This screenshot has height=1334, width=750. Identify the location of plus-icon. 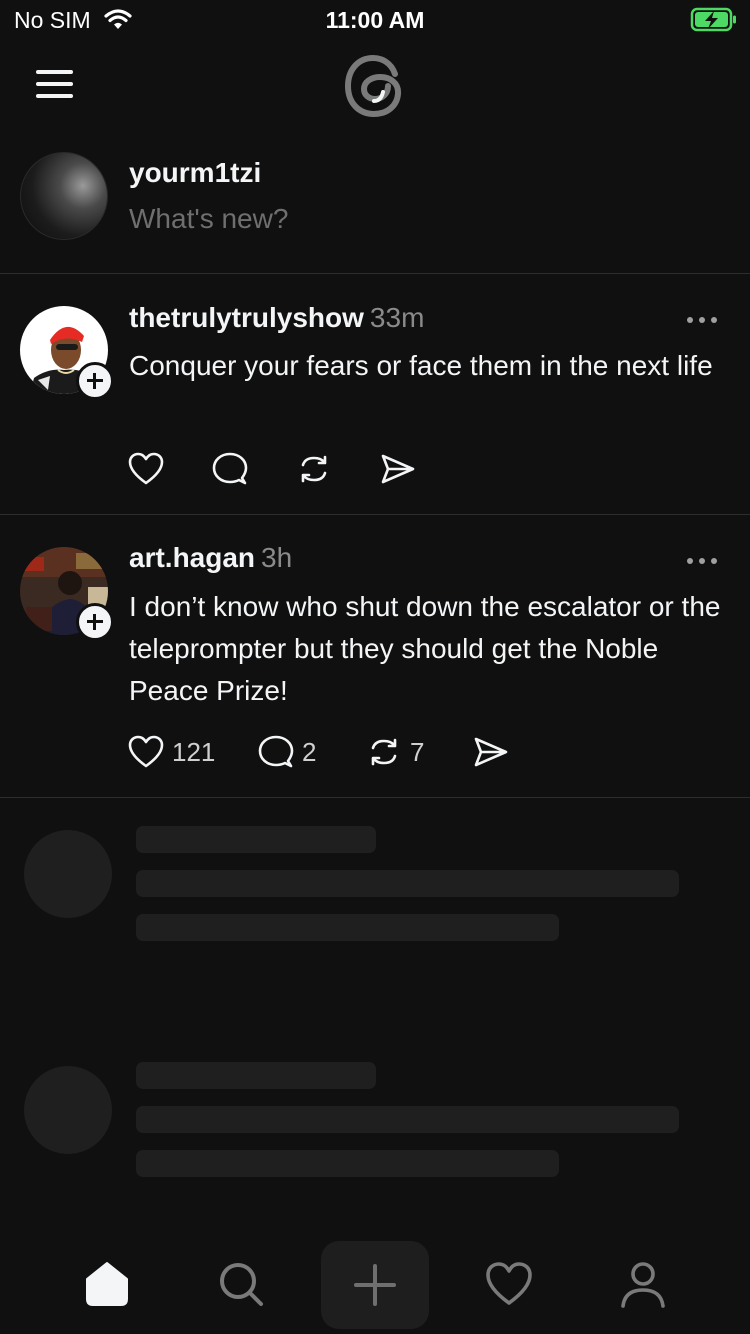
(375, 1285).